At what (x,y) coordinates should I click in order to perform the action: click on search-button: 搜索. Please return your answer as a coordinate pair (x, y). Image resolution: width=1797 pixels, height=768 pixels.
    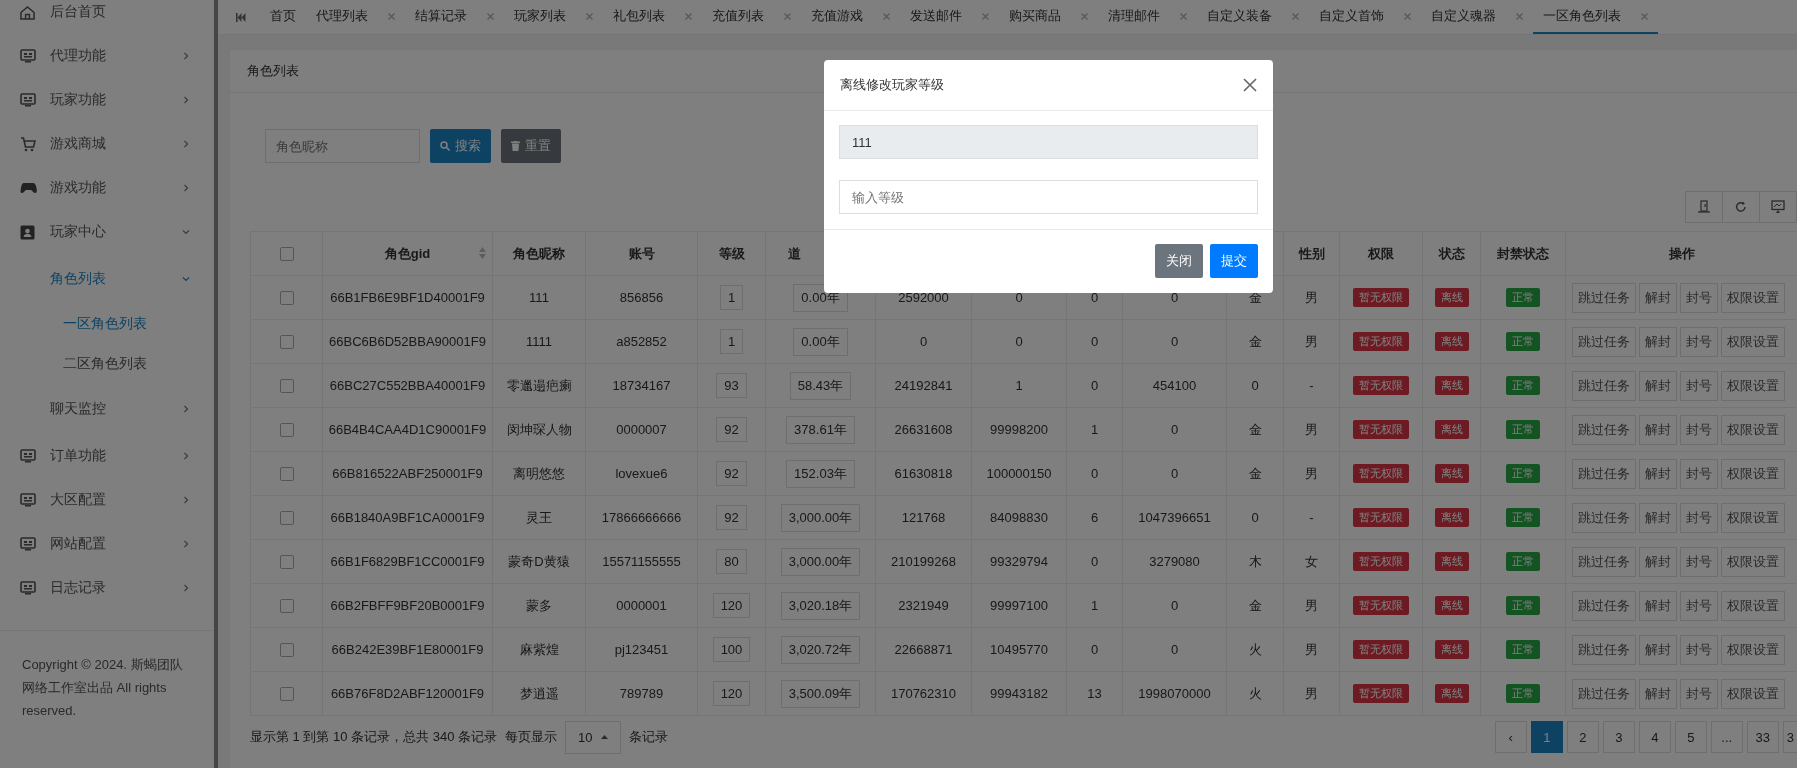
    Looking at the image, I should click on (460, 146).